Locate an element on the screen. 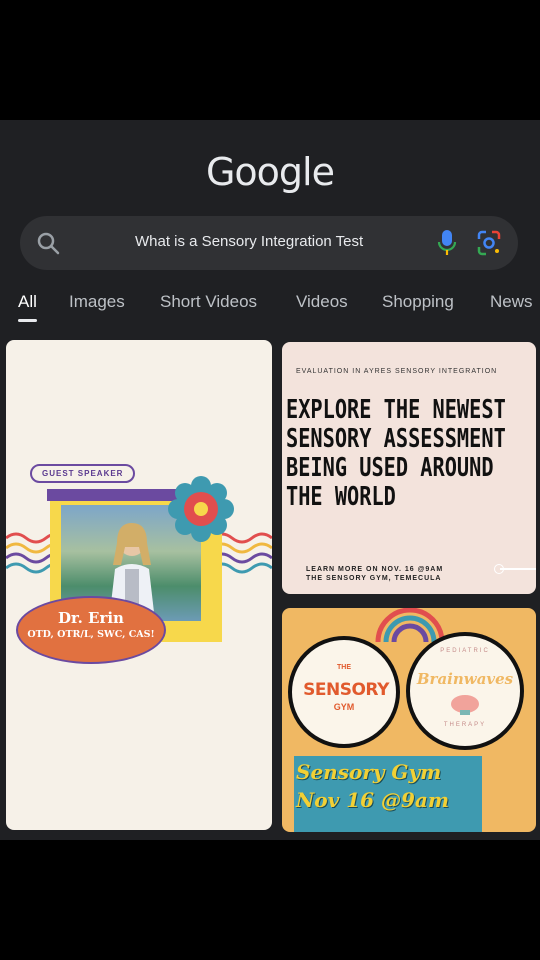 The image size is (540, 960). sensory-gym-logo: THE SENSORY GYM is located at coordinates (344, 692).